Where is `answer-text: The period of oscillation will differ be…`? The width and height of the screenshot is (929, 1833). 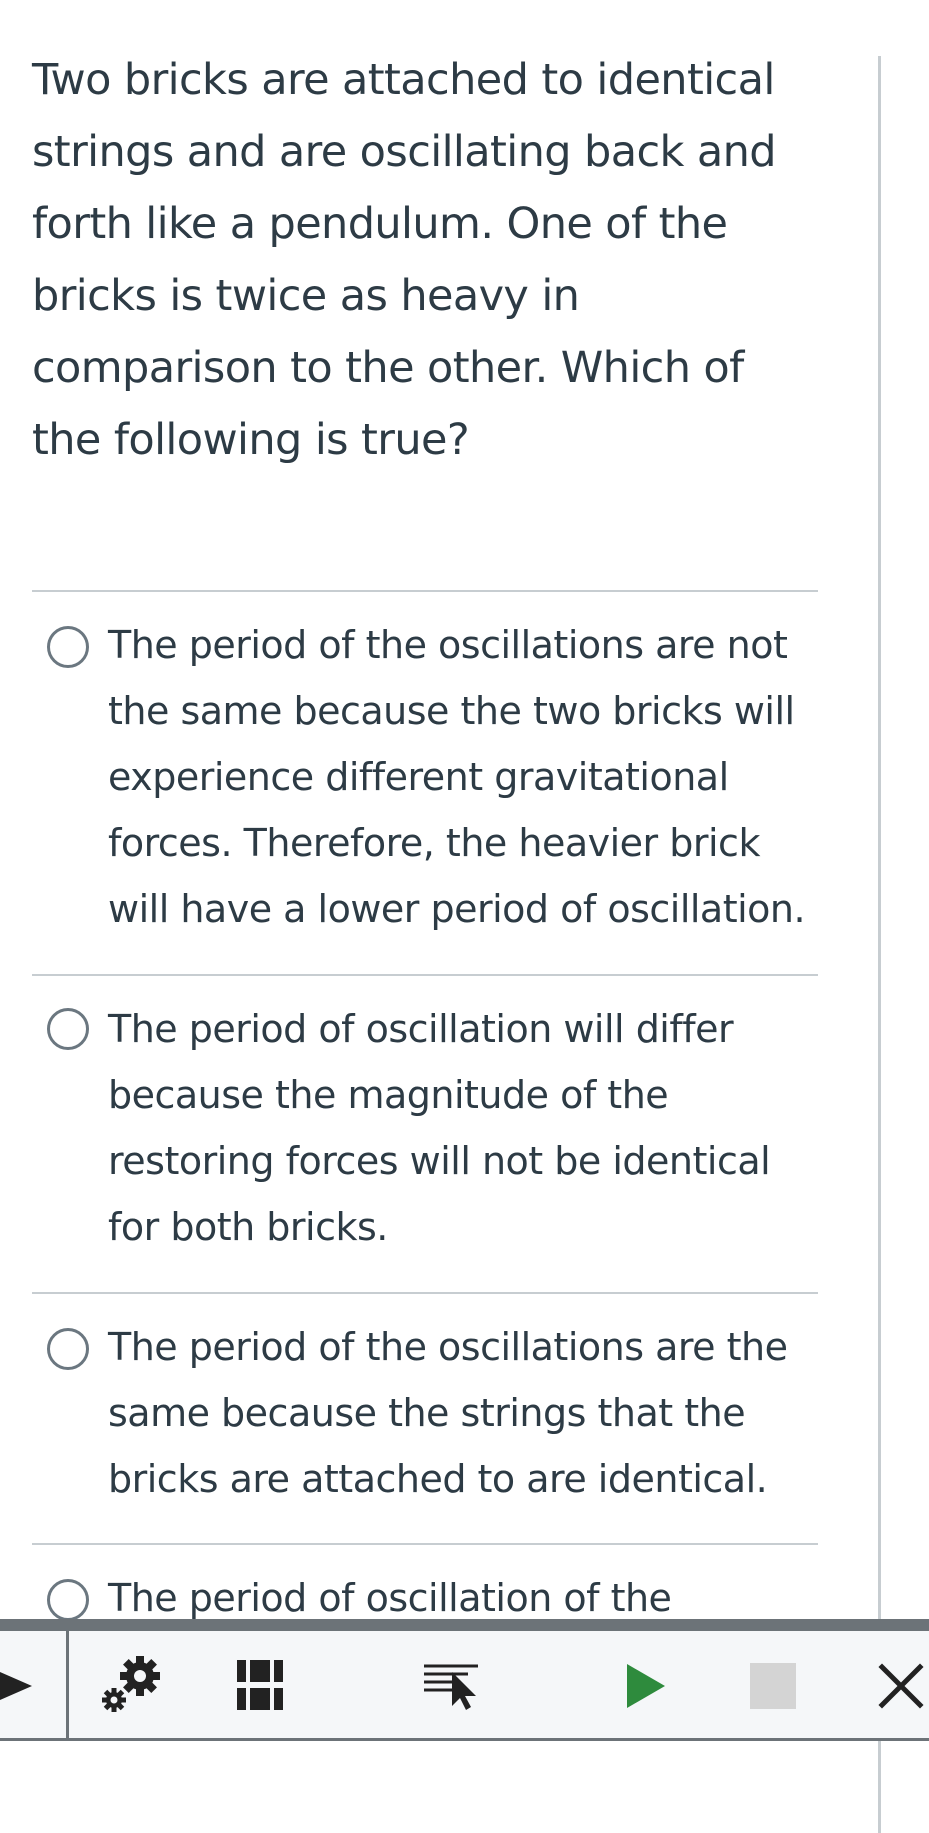
answer-text: The period of oscillation will differ be… is located at coordinates (439, 1128).